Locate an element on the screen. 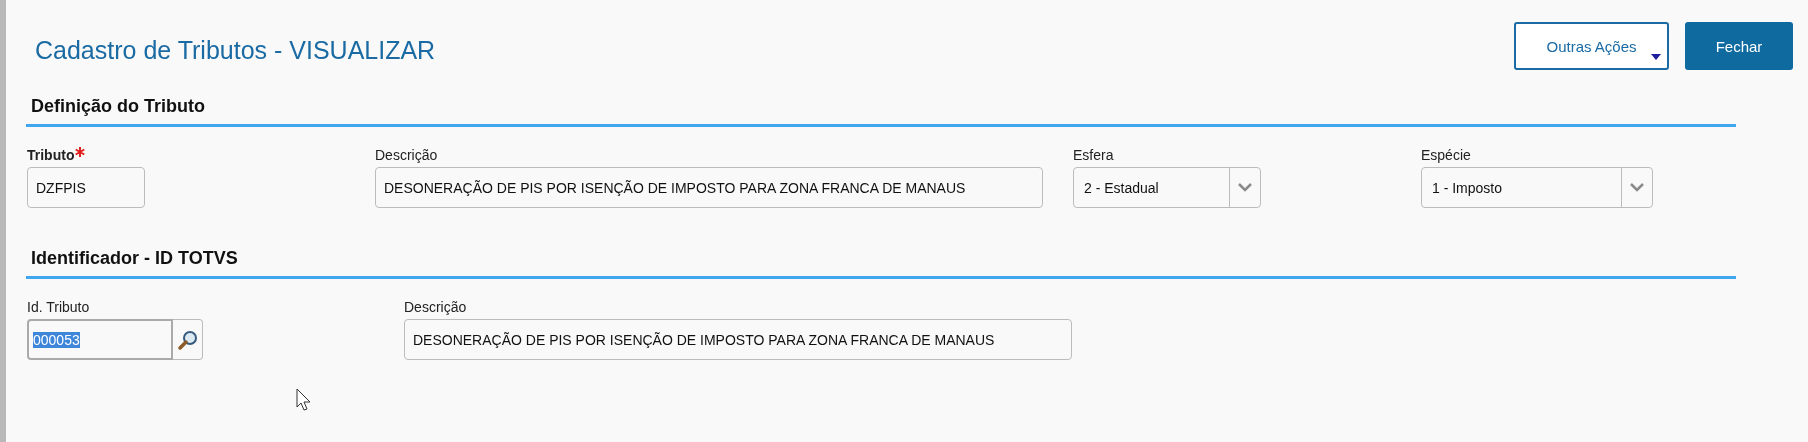 Image resolution: width=1808 pixels, height=442 pixels. field-label: Id. Tributo is located at coordinates (59, 307).